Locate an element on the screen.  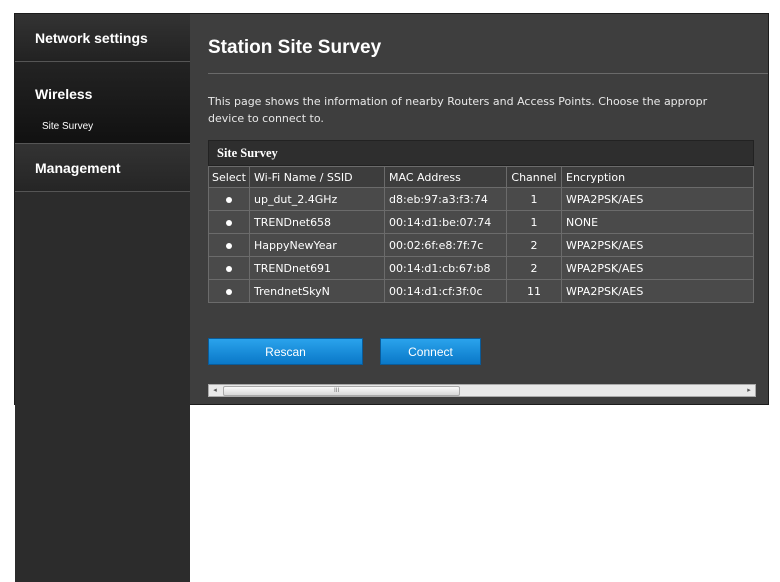
sidebar-item-network-settings: Network settings is located at coordinates (102, 38).